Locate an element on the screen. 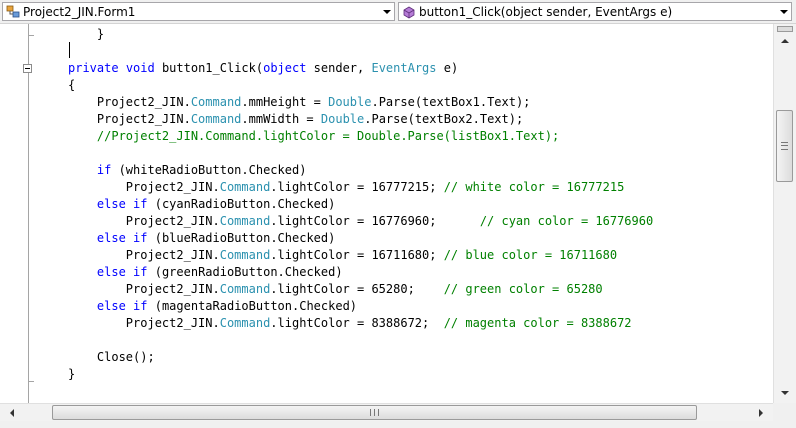 The height and width of the screenshot is (428, 796). scroll-up-button is located at coordinates (785, 41).